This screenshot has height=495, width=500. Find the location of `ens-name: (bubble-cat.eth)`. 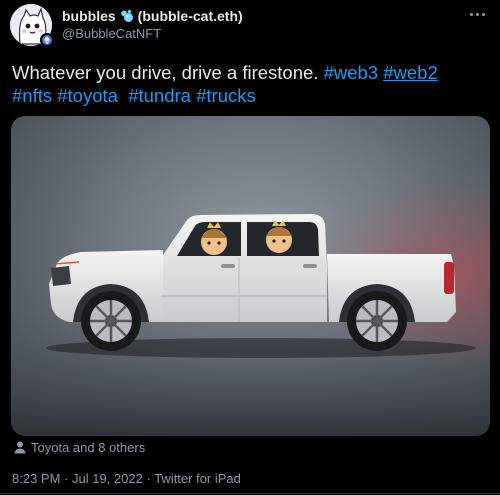

ens-name: (bubble-cat.eth) is located at coordinates (190, 16).